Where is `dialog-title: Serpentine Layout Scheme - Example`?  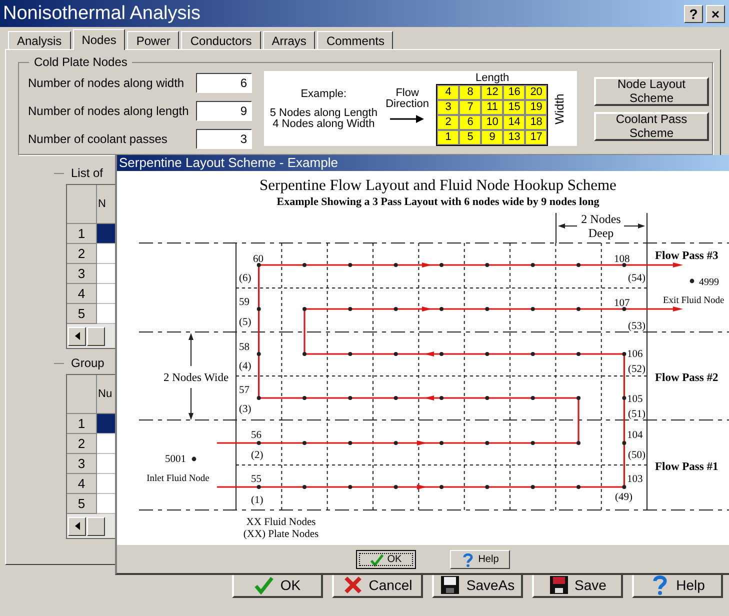
dialog-title: Serpentine Layout Scheme - Example is located at coordinates (228, 162).